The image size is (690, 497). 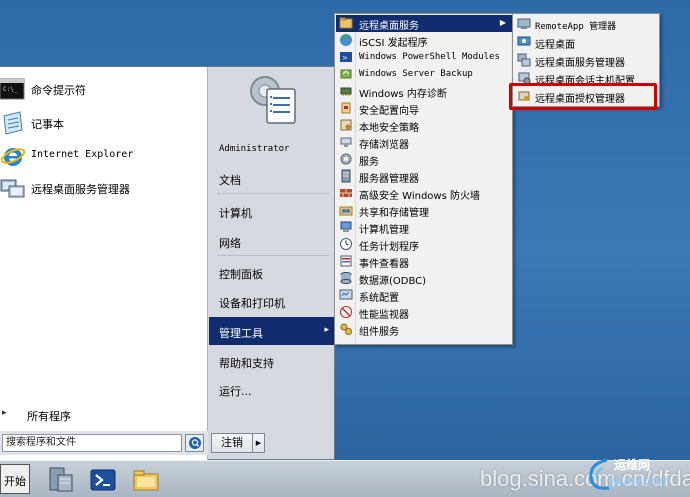 I want to click on site-logo: 运维网 iyunv.com, so click(x=636, y=474).